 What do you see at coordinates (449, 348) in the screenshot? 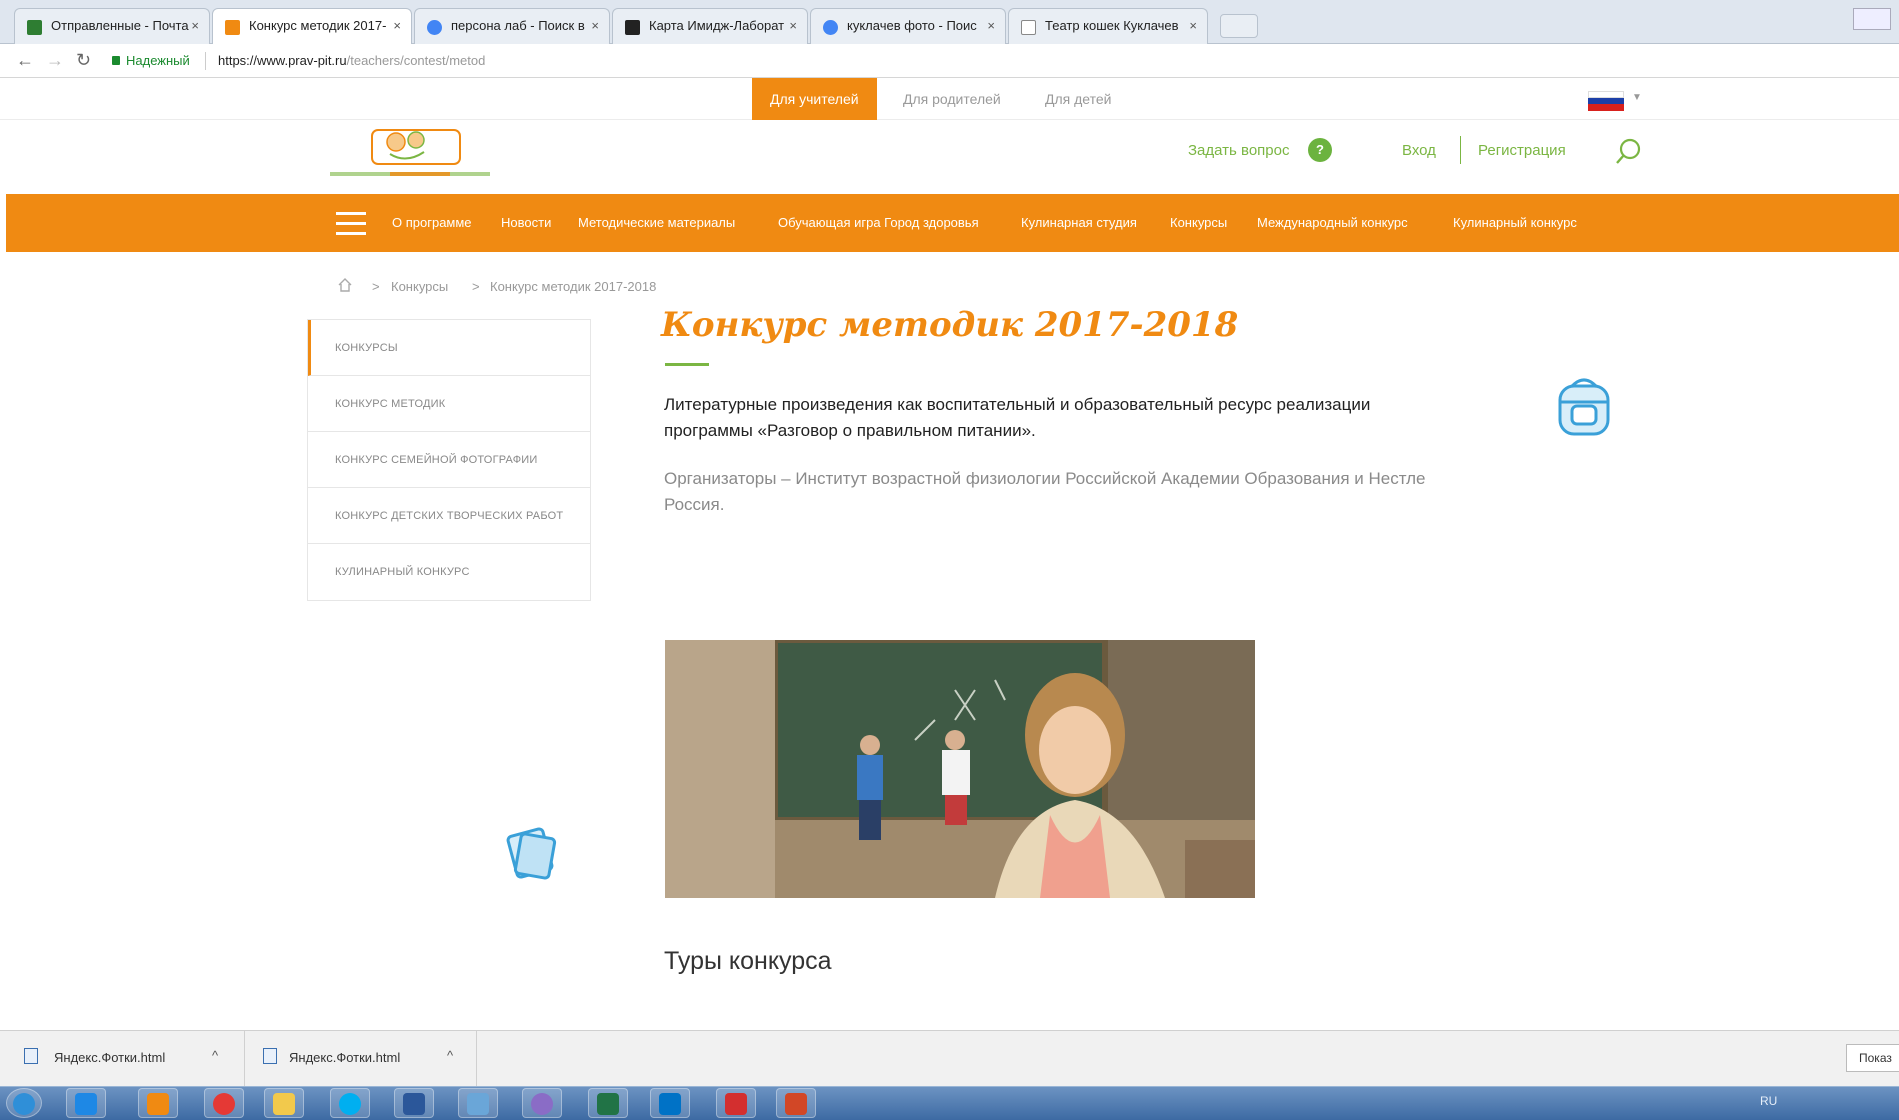
I see `sidebar-item-contests: Конкурсы` at bounding box center [449, 348].